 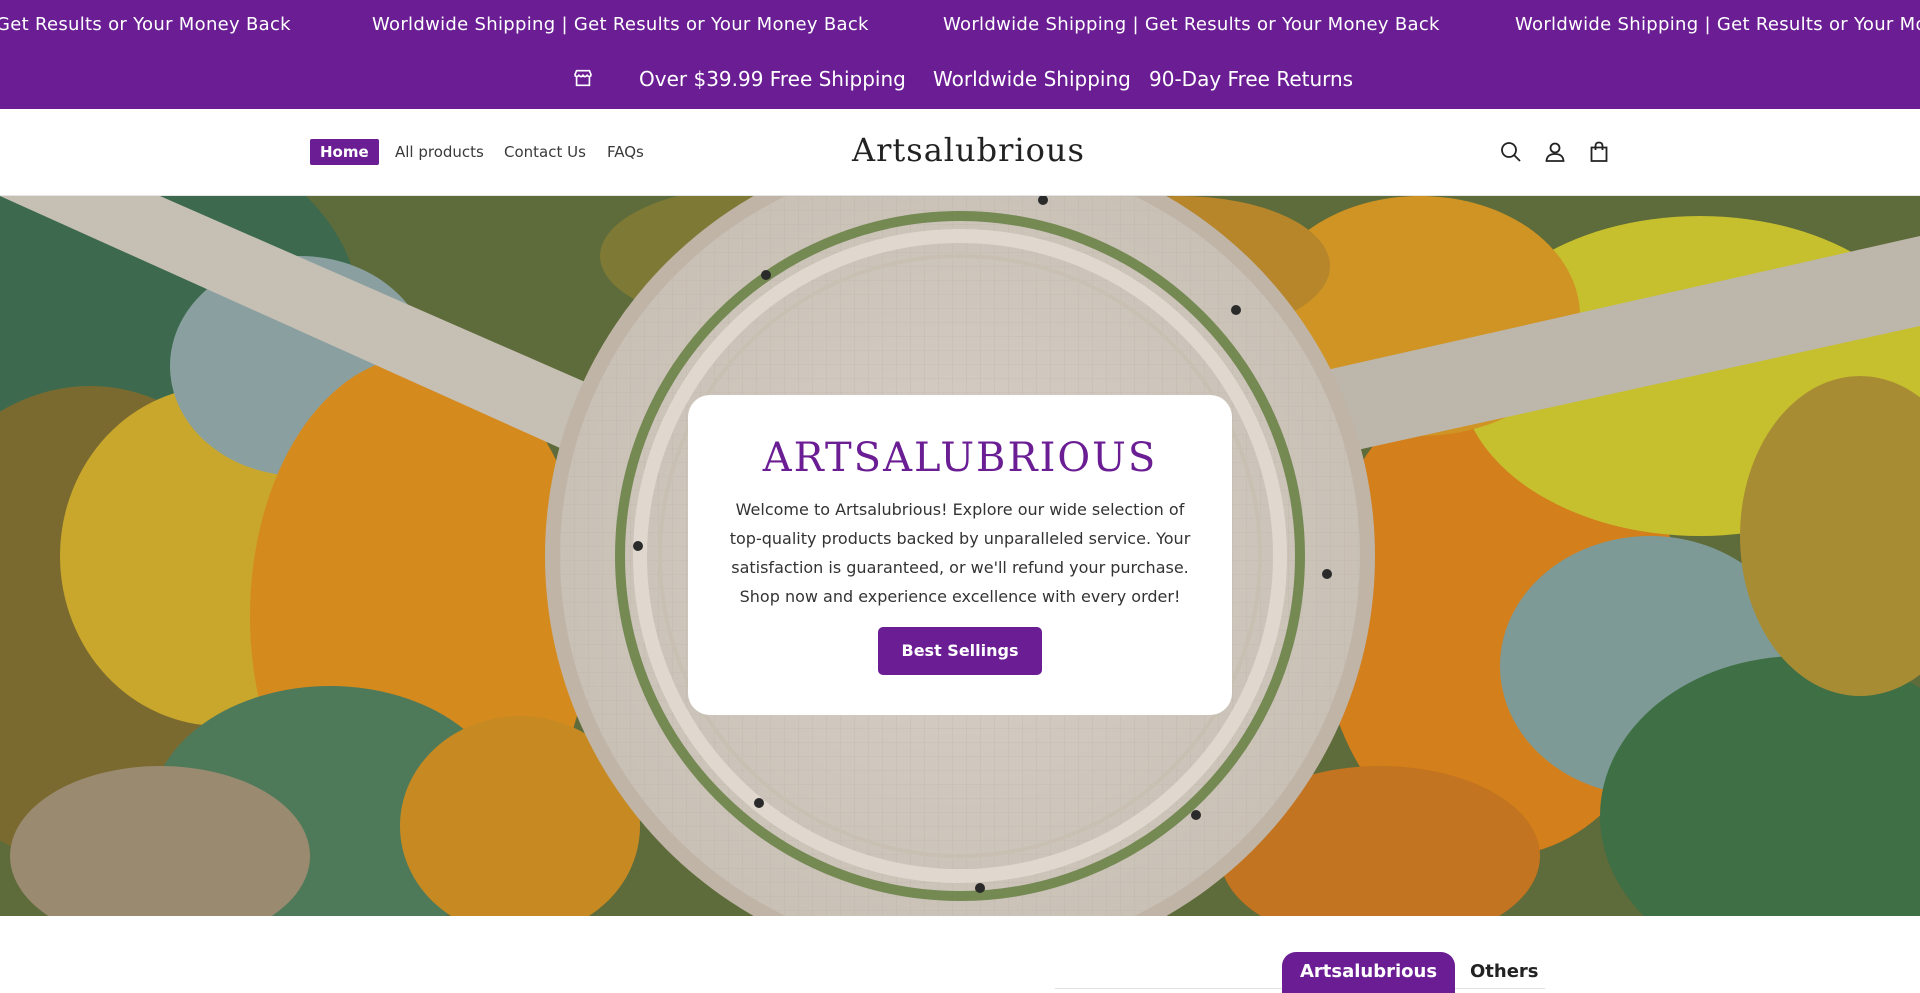 What do you see at coordinates (1511, 152) in the screenshot?
I see `search-icon` at bounding box center [1511, 152].